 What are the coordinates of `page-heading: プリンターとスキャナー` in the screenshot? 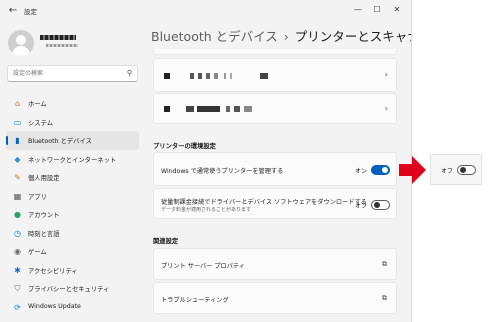 It's located at (352, 36).